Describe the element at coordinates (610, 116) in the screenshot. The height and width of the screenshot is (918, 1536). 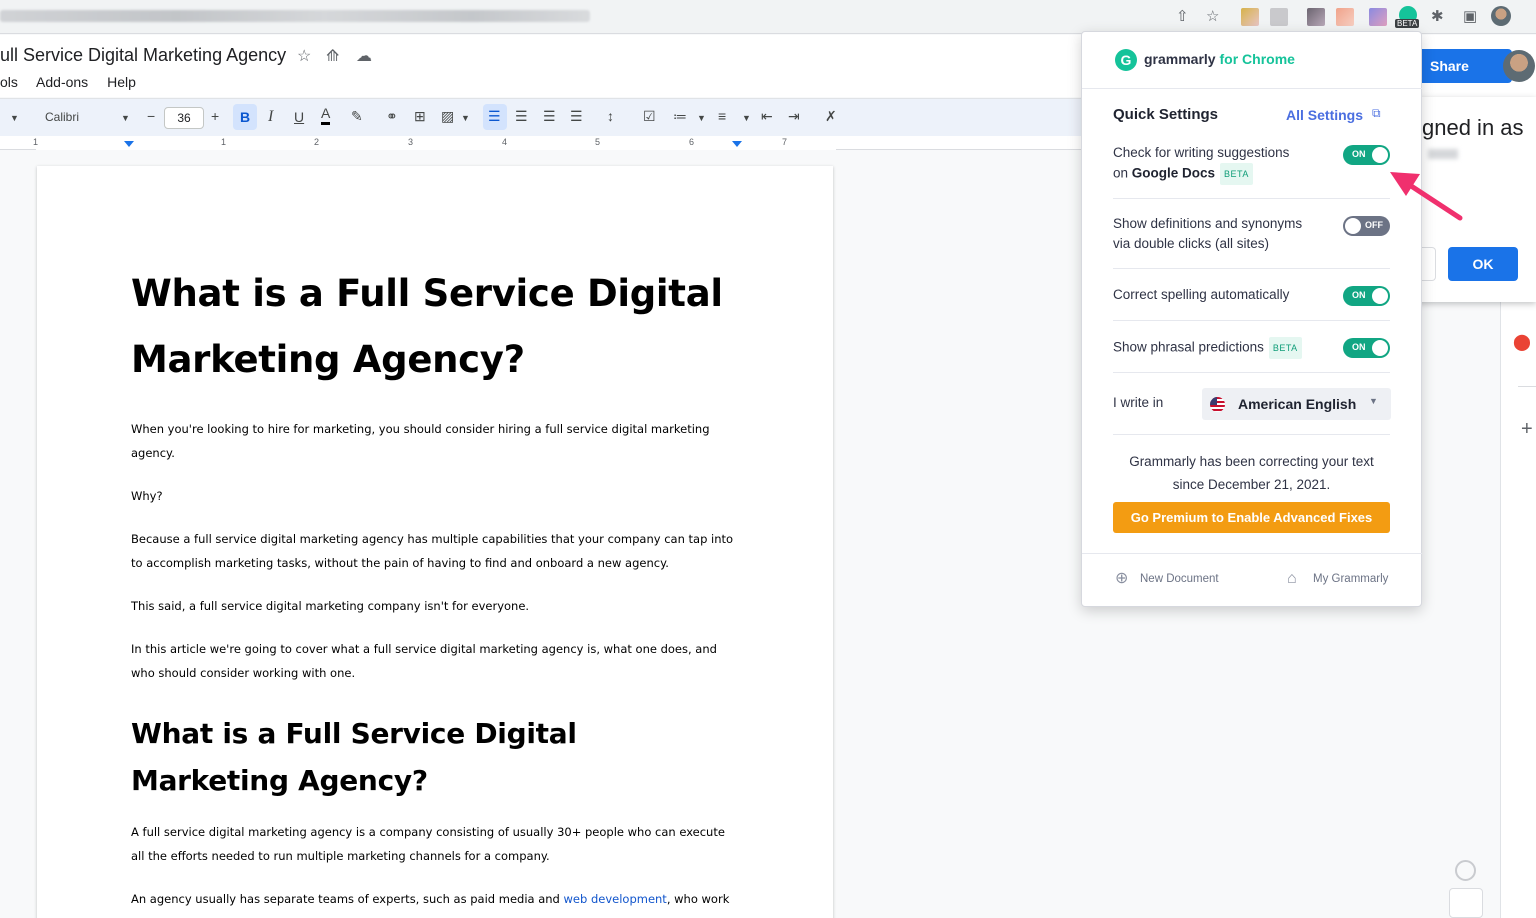
I see `line-spacing-icon: ↕` at that location.